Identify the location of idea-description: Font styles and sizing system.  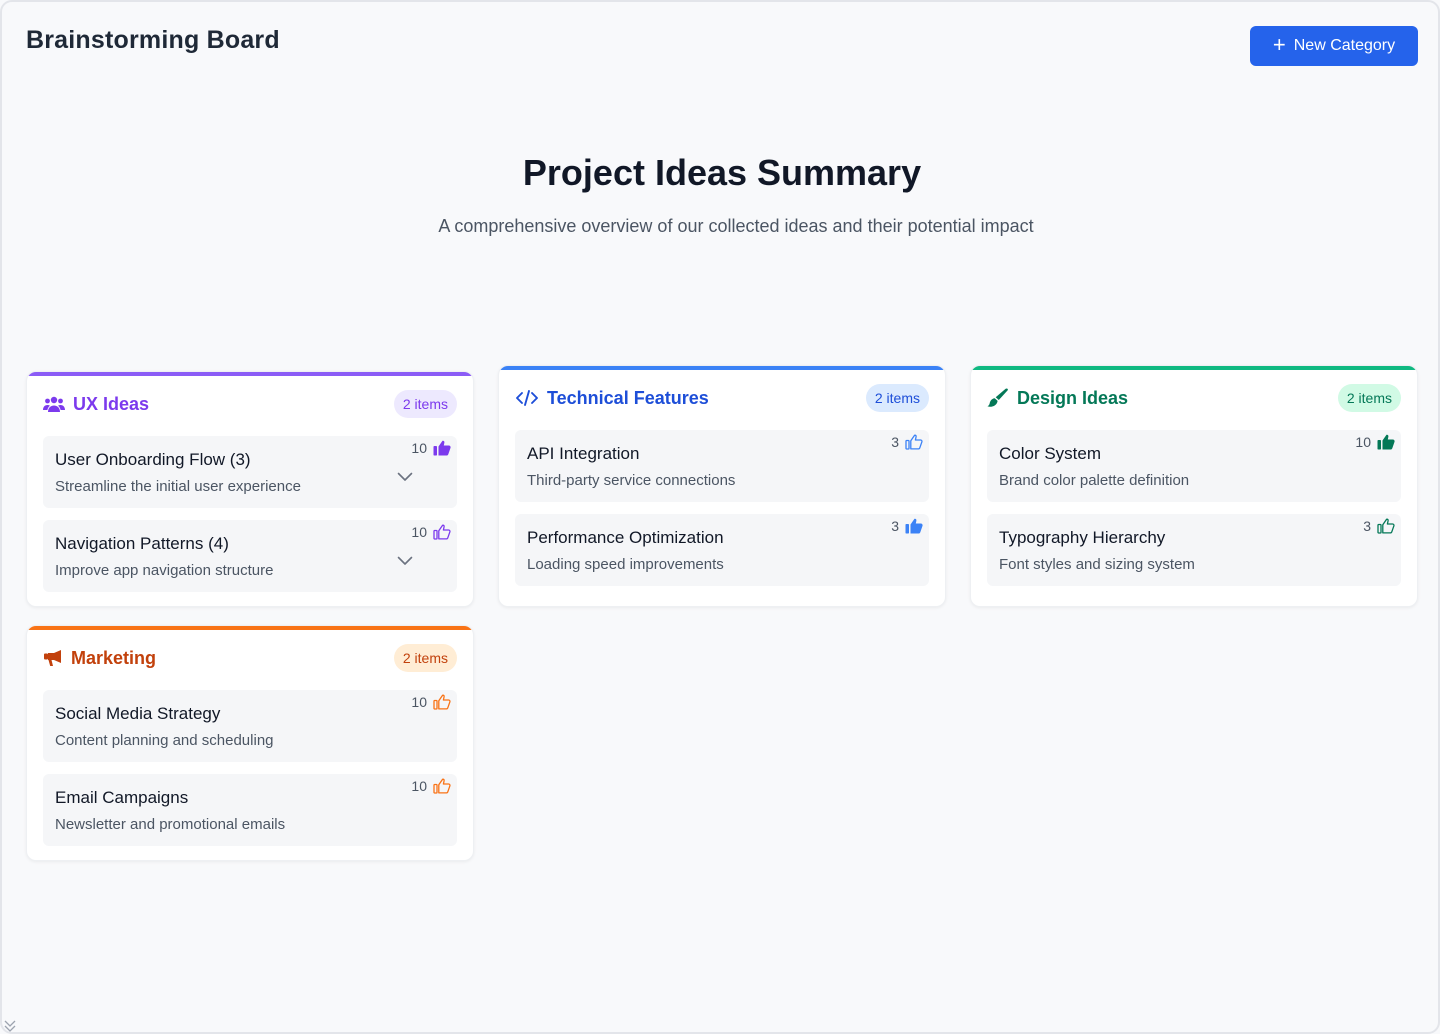
(1097, 564).